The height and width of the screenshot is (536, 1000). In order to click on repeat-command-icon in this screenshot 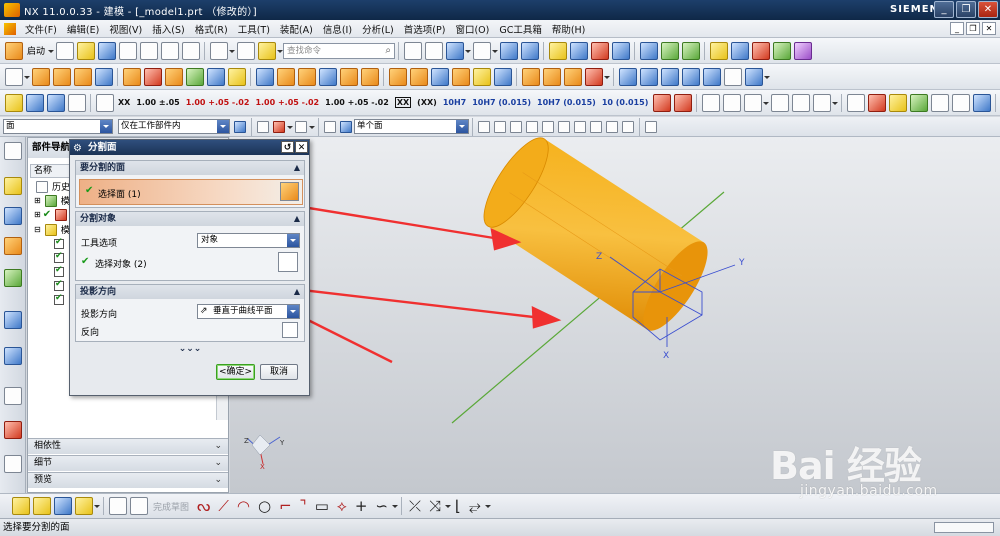, I will do `click(266, 50)`.